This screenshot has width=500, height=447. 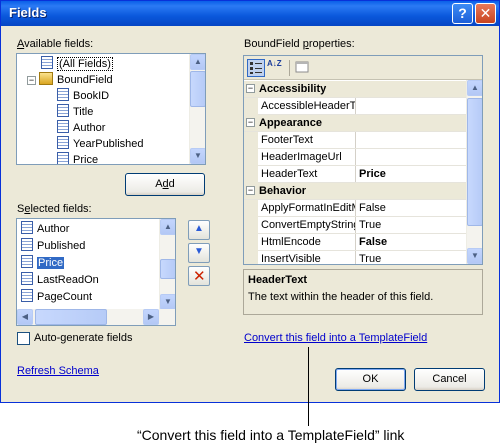 What do you see at coordinates (299, 44) in the screenshot?
I see `properties-label: BoundField properties:` at bounding box center [299, 44].